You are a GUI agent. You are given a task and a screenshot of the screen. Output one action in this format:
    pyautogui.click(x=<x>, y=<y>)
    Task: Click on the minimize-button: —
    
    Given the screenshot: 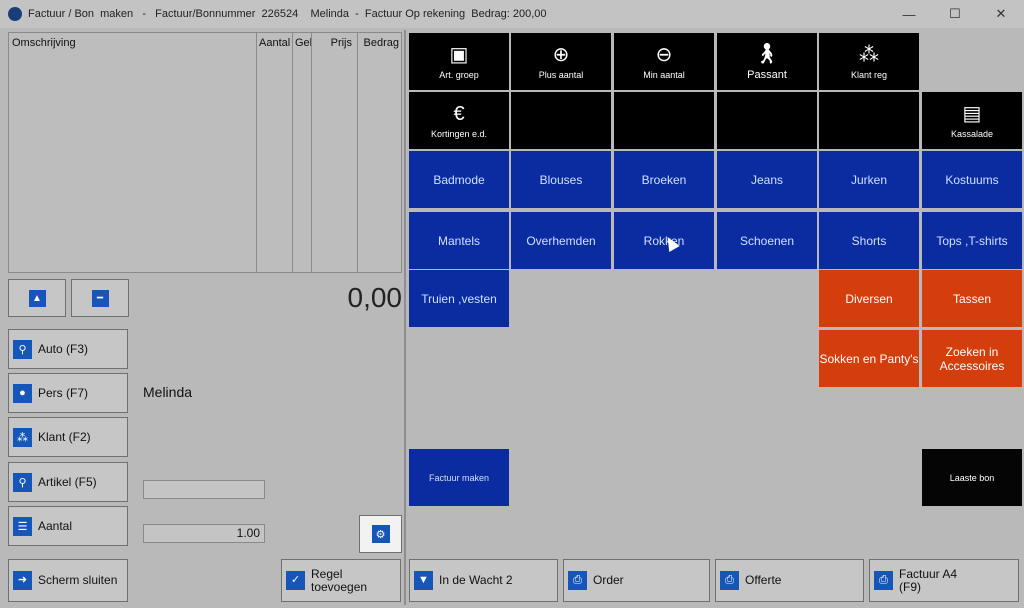 What is the action you would take?
    pyautogui.click(x=909, y=14)
    